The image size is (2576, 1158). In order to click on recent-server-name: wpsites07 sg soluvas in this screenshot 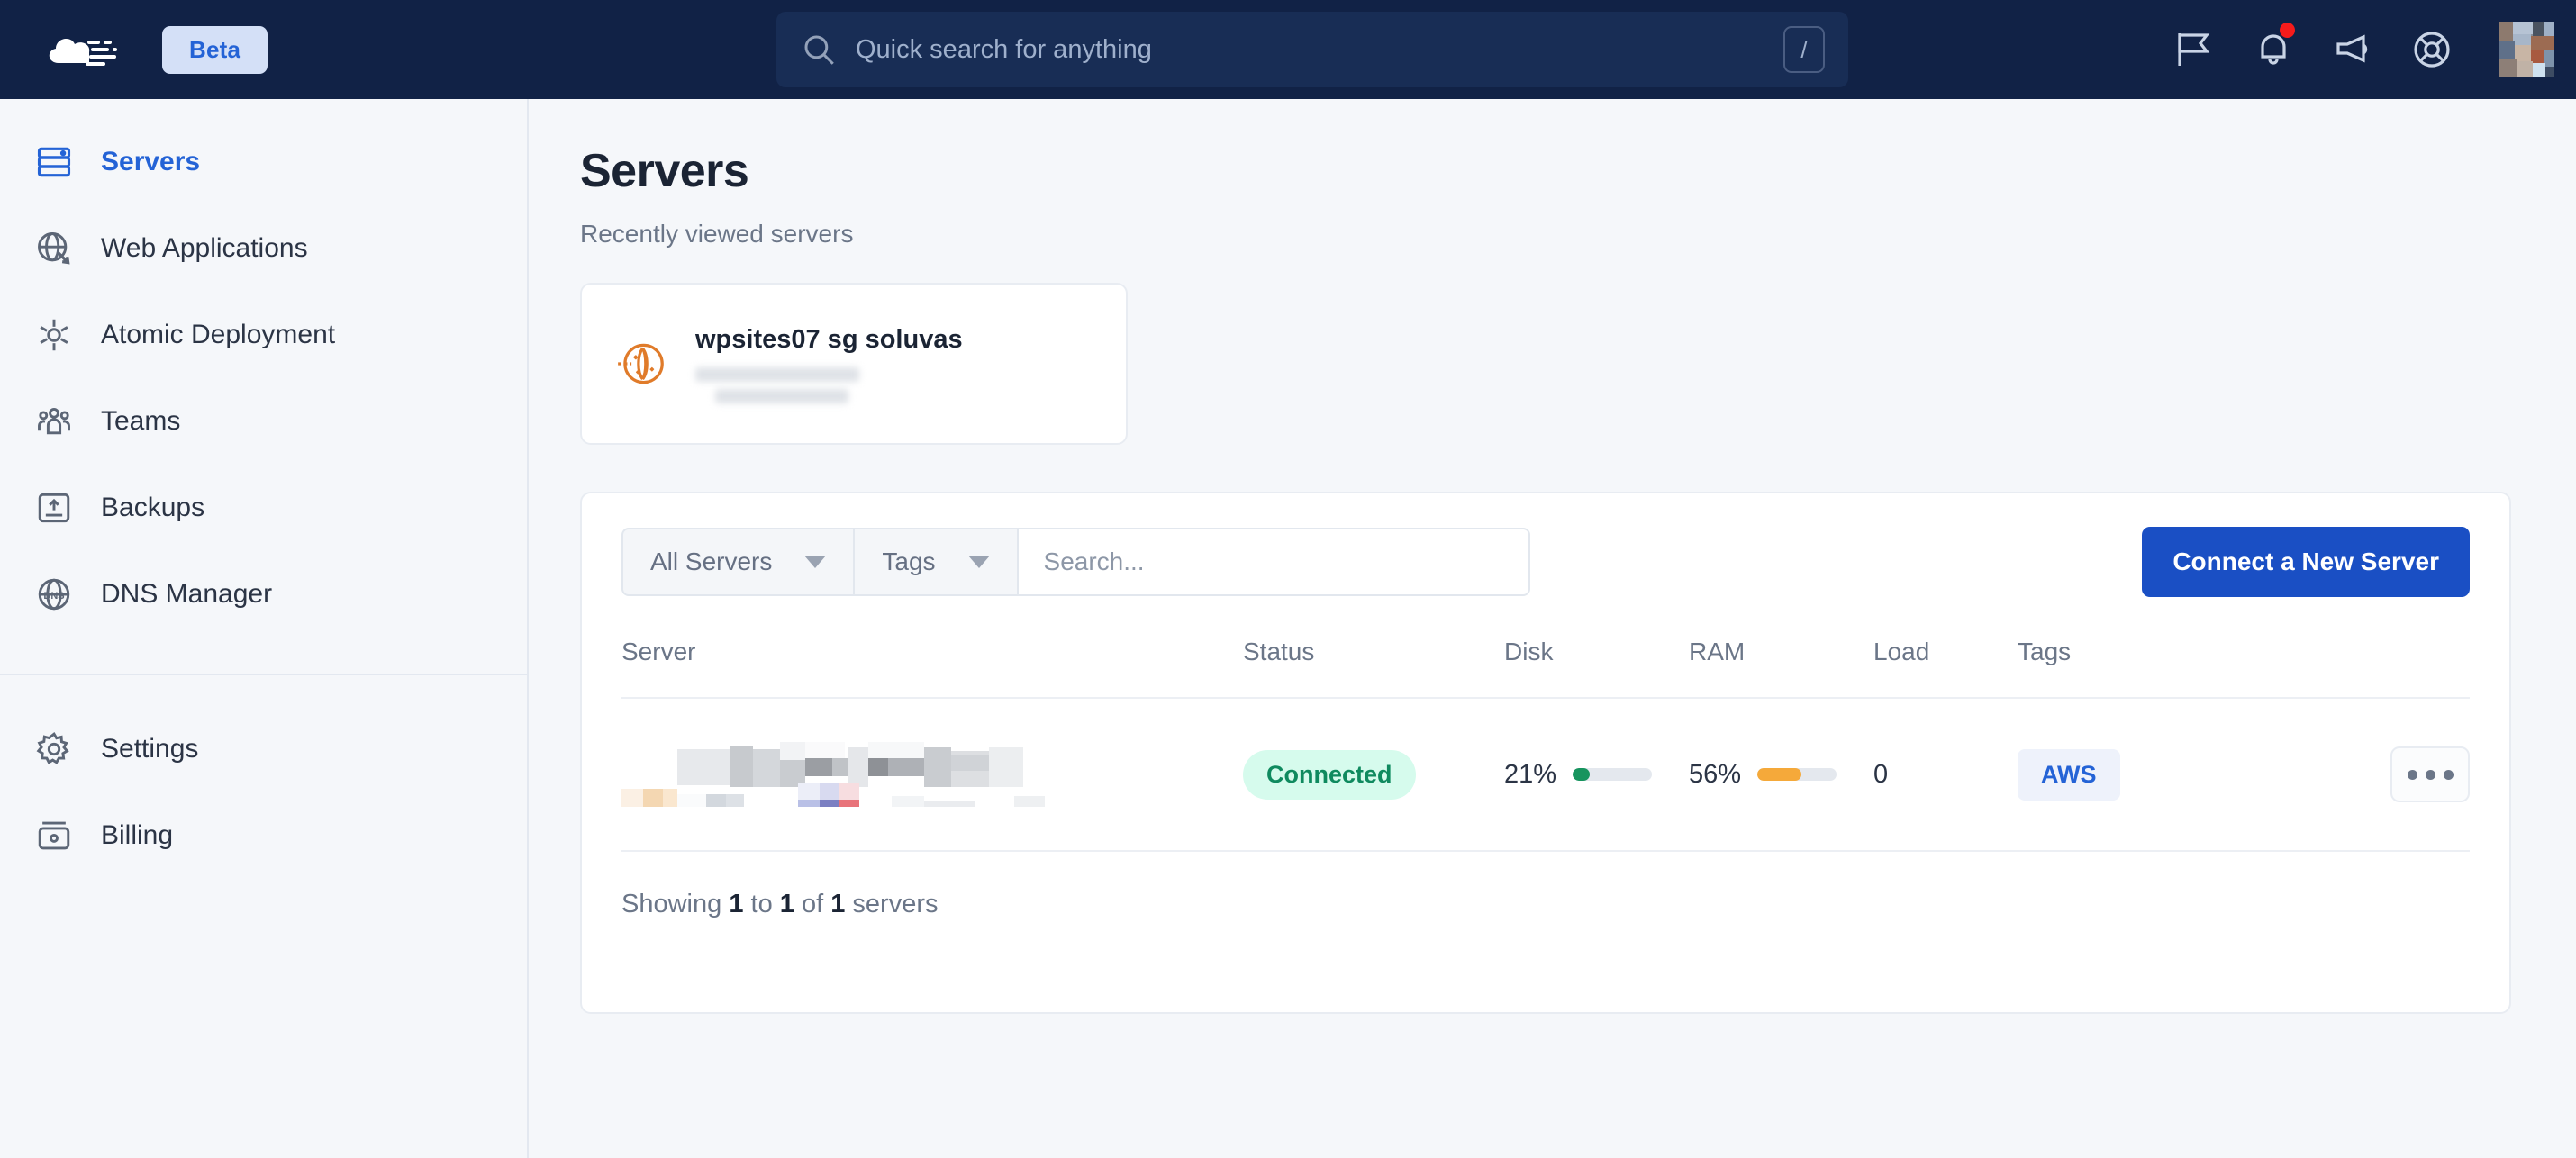, I will do `click(829, 339)`.